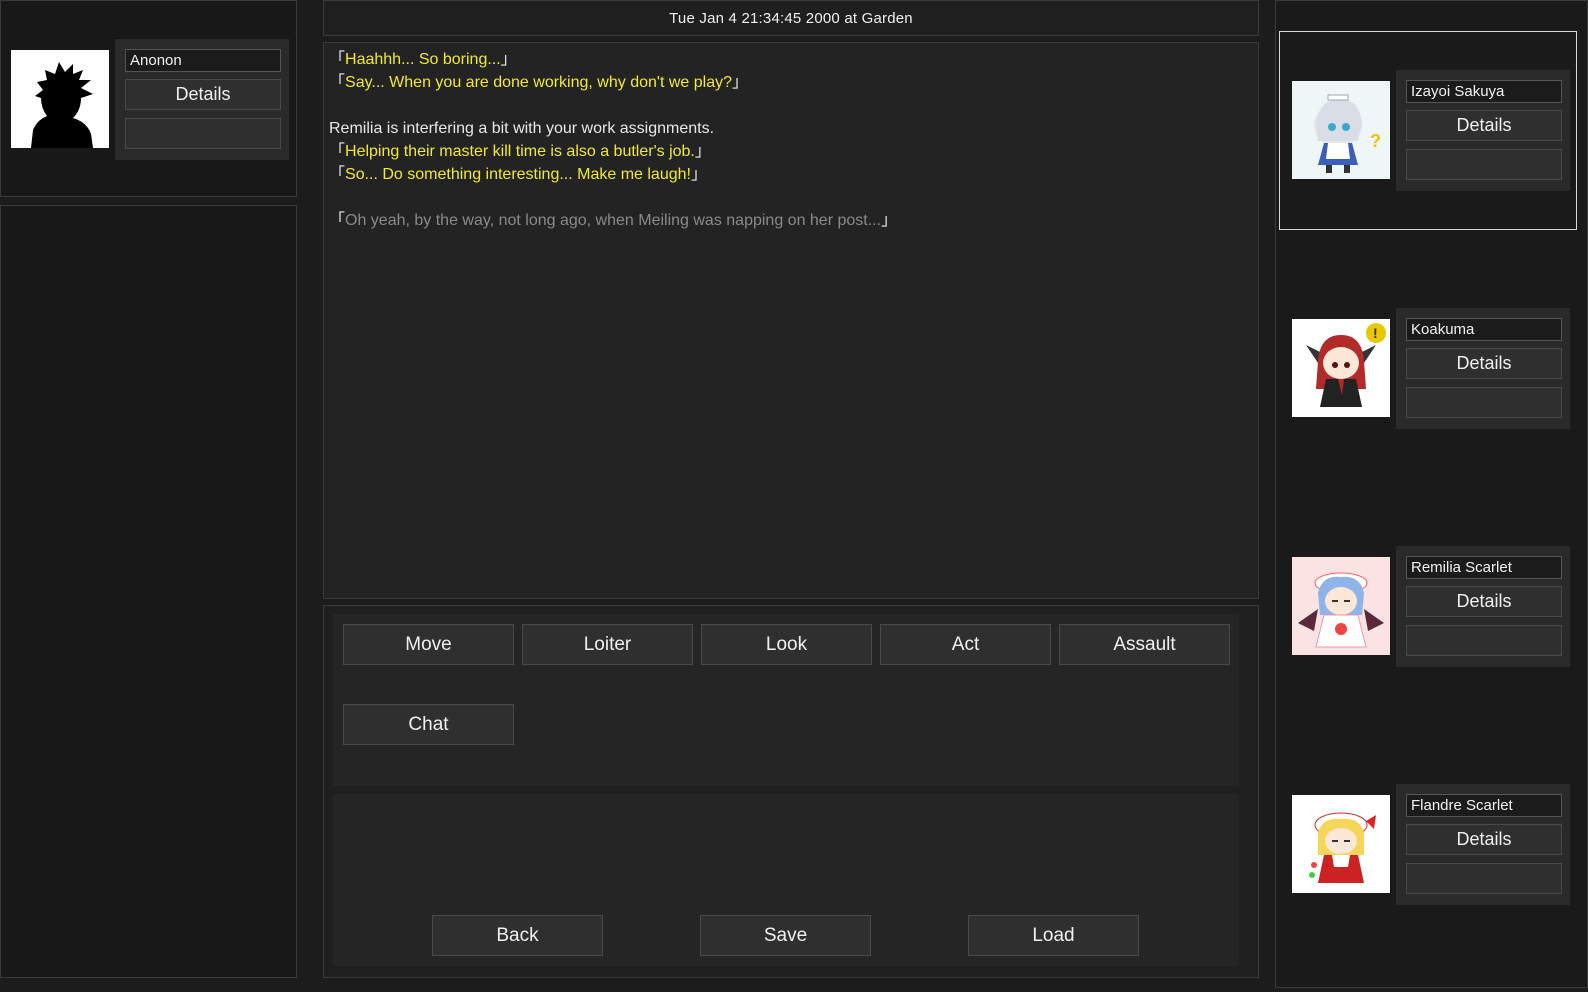  I want to click on silhouette-icon, so click(60, 99).